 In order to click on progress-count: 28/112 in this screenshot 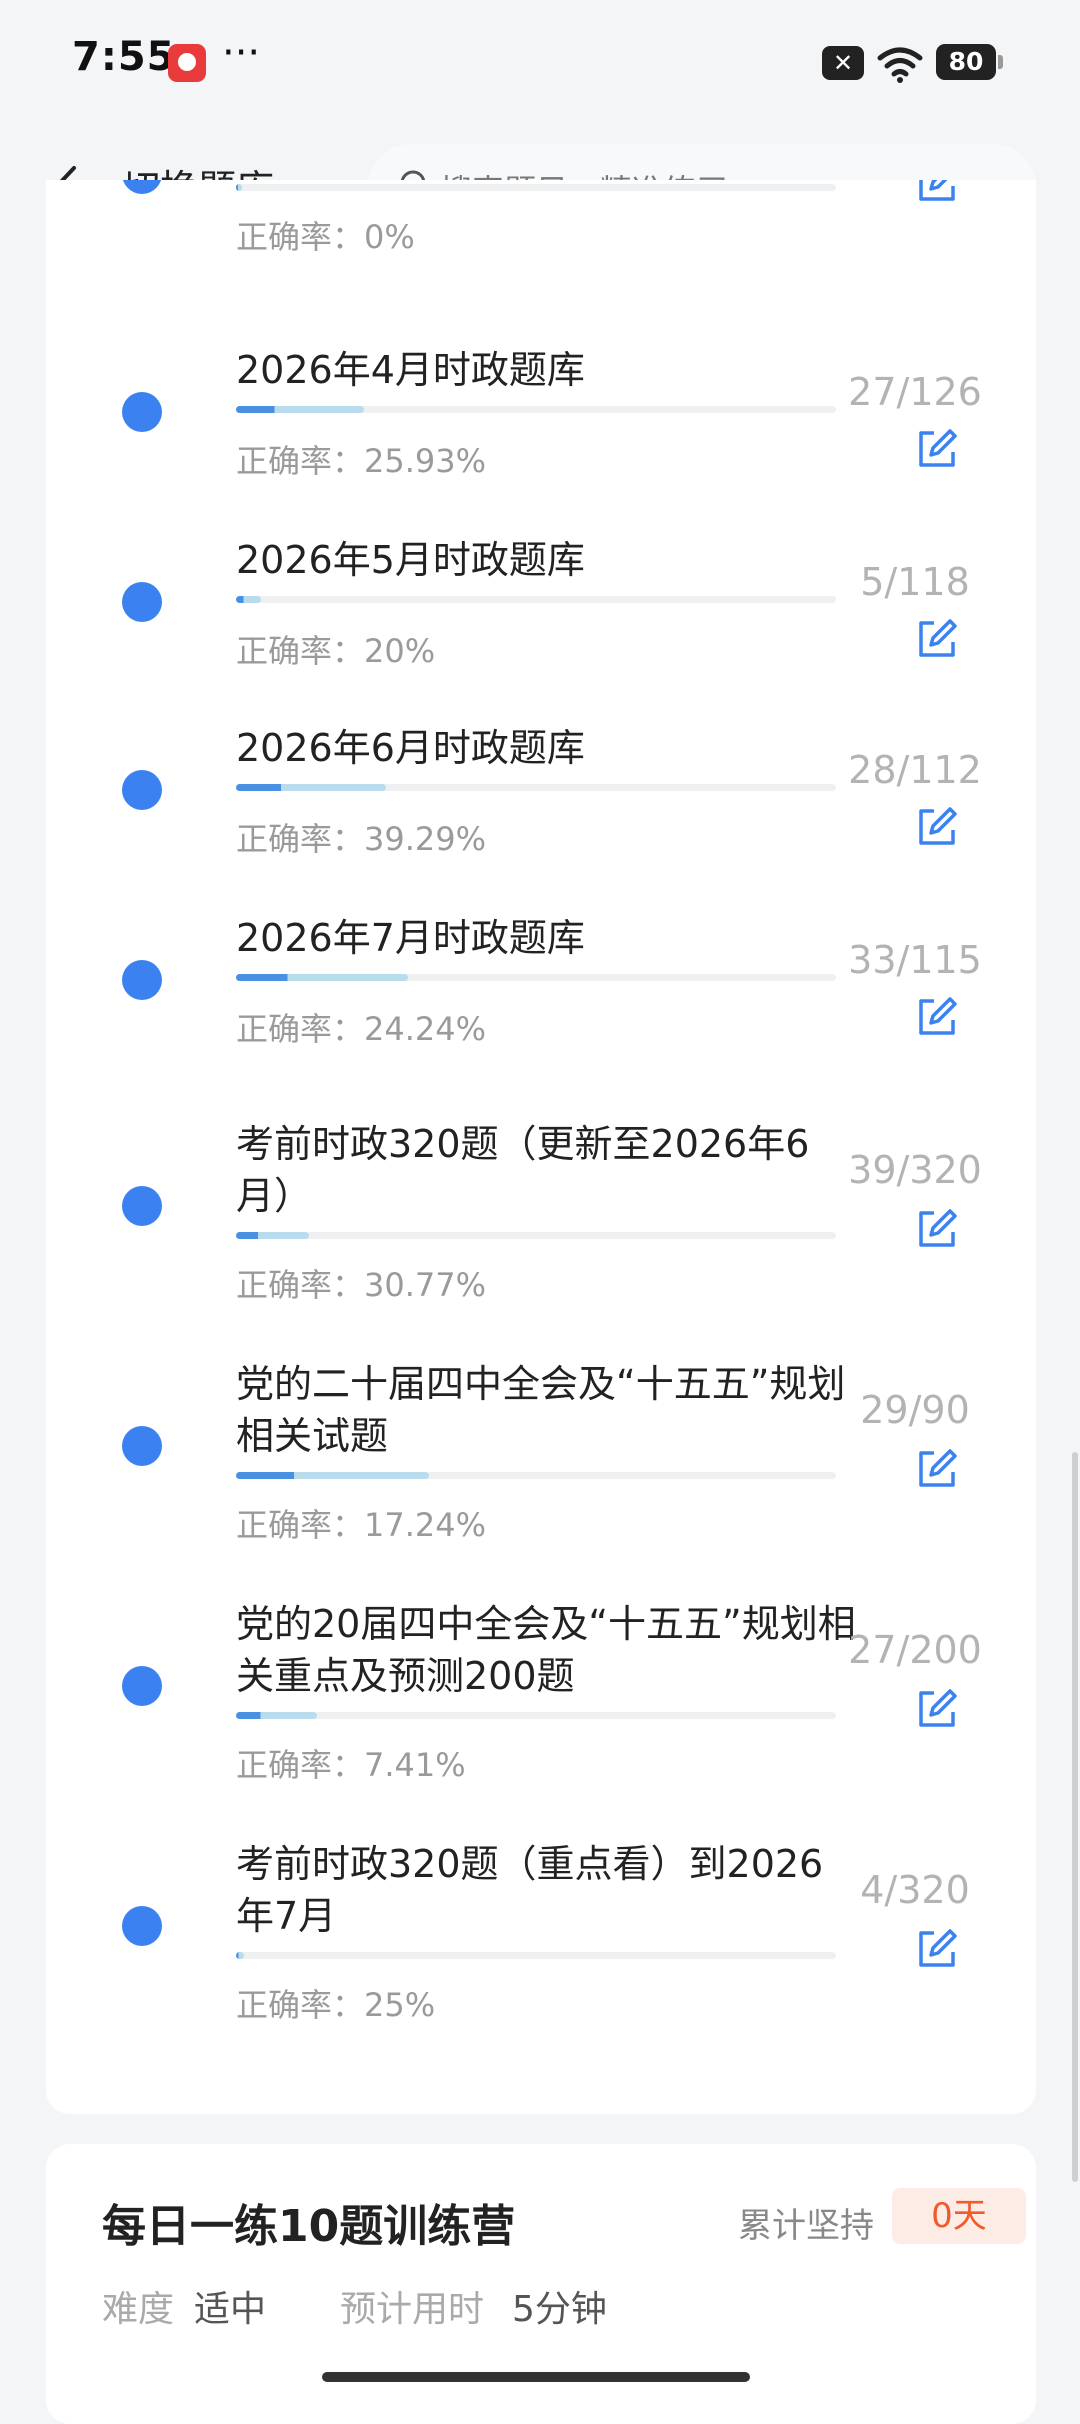, I will do `click(915, 770)`.